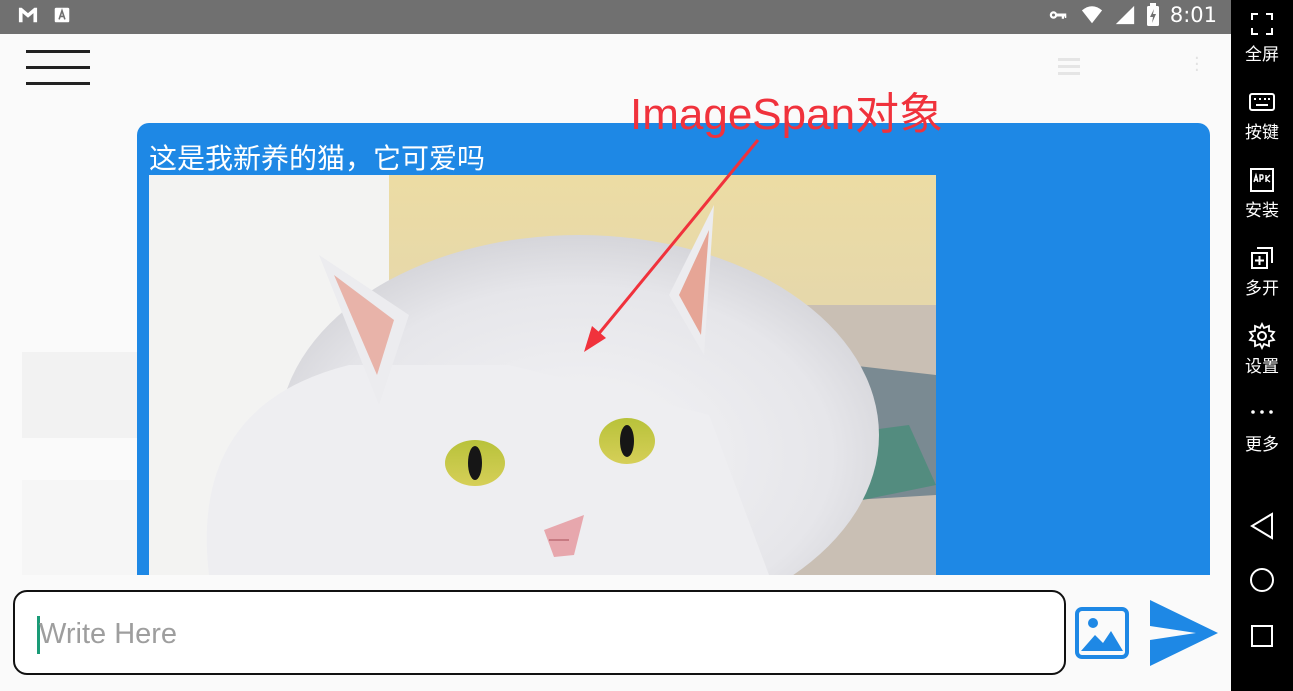 Image resolution: width=1293 pixels, height=691 pixels. I want to click on apk-icon, so click(1262, 180).